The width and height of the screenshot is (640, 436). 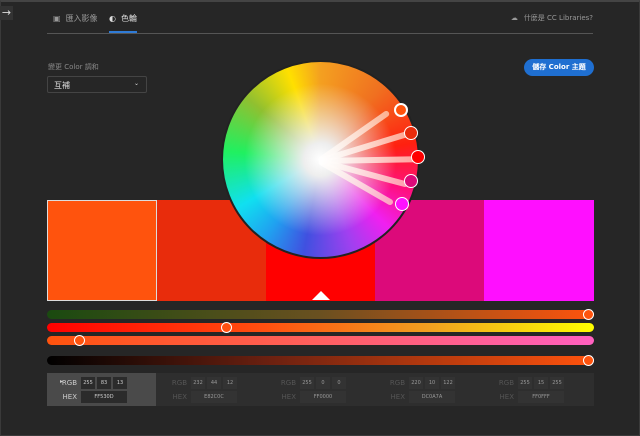 I want to click on hex-row: HEX FF0000, so click(x=306, y=397).